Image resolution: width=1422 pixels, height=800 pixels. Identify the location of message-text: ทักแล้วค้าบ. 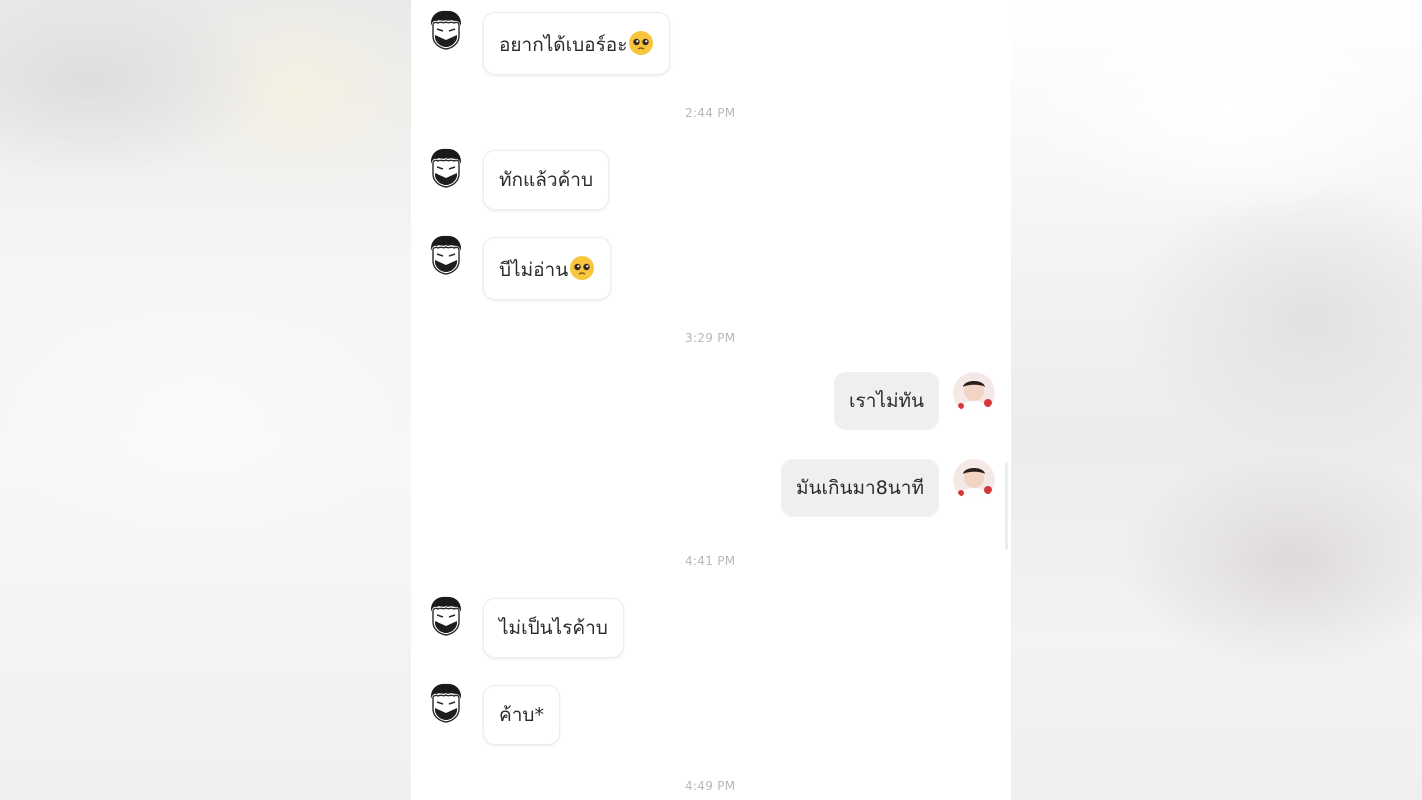
(546, 180).